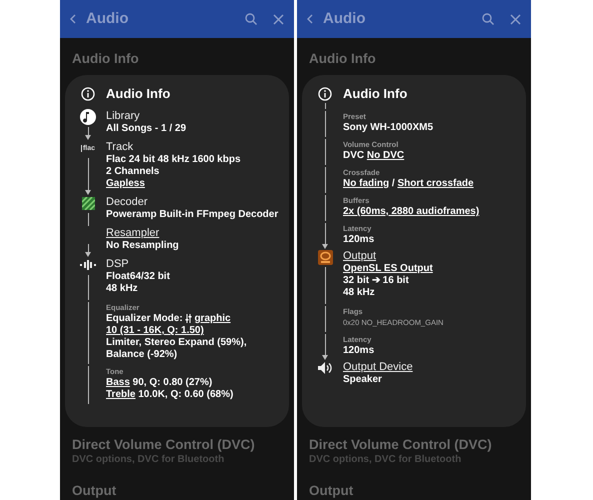  Describe the element at coordinates (142, 355) in the screenshot. I see `value-text: Balance (-92%)` at that location.